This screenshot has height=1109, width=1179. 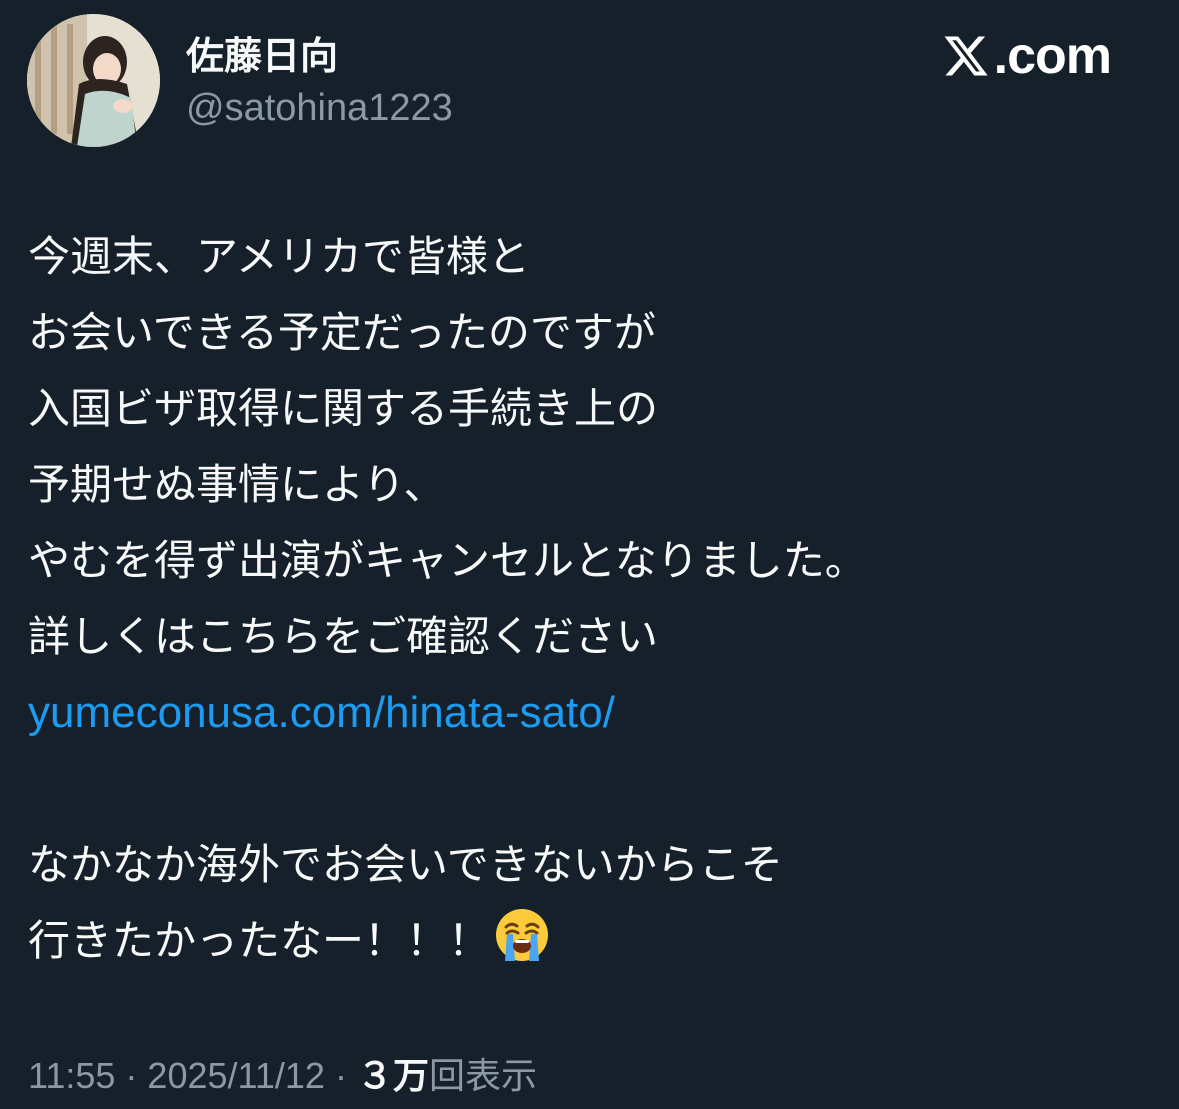 I want to click on brand-text: .com, so click(x=1052, y=56).